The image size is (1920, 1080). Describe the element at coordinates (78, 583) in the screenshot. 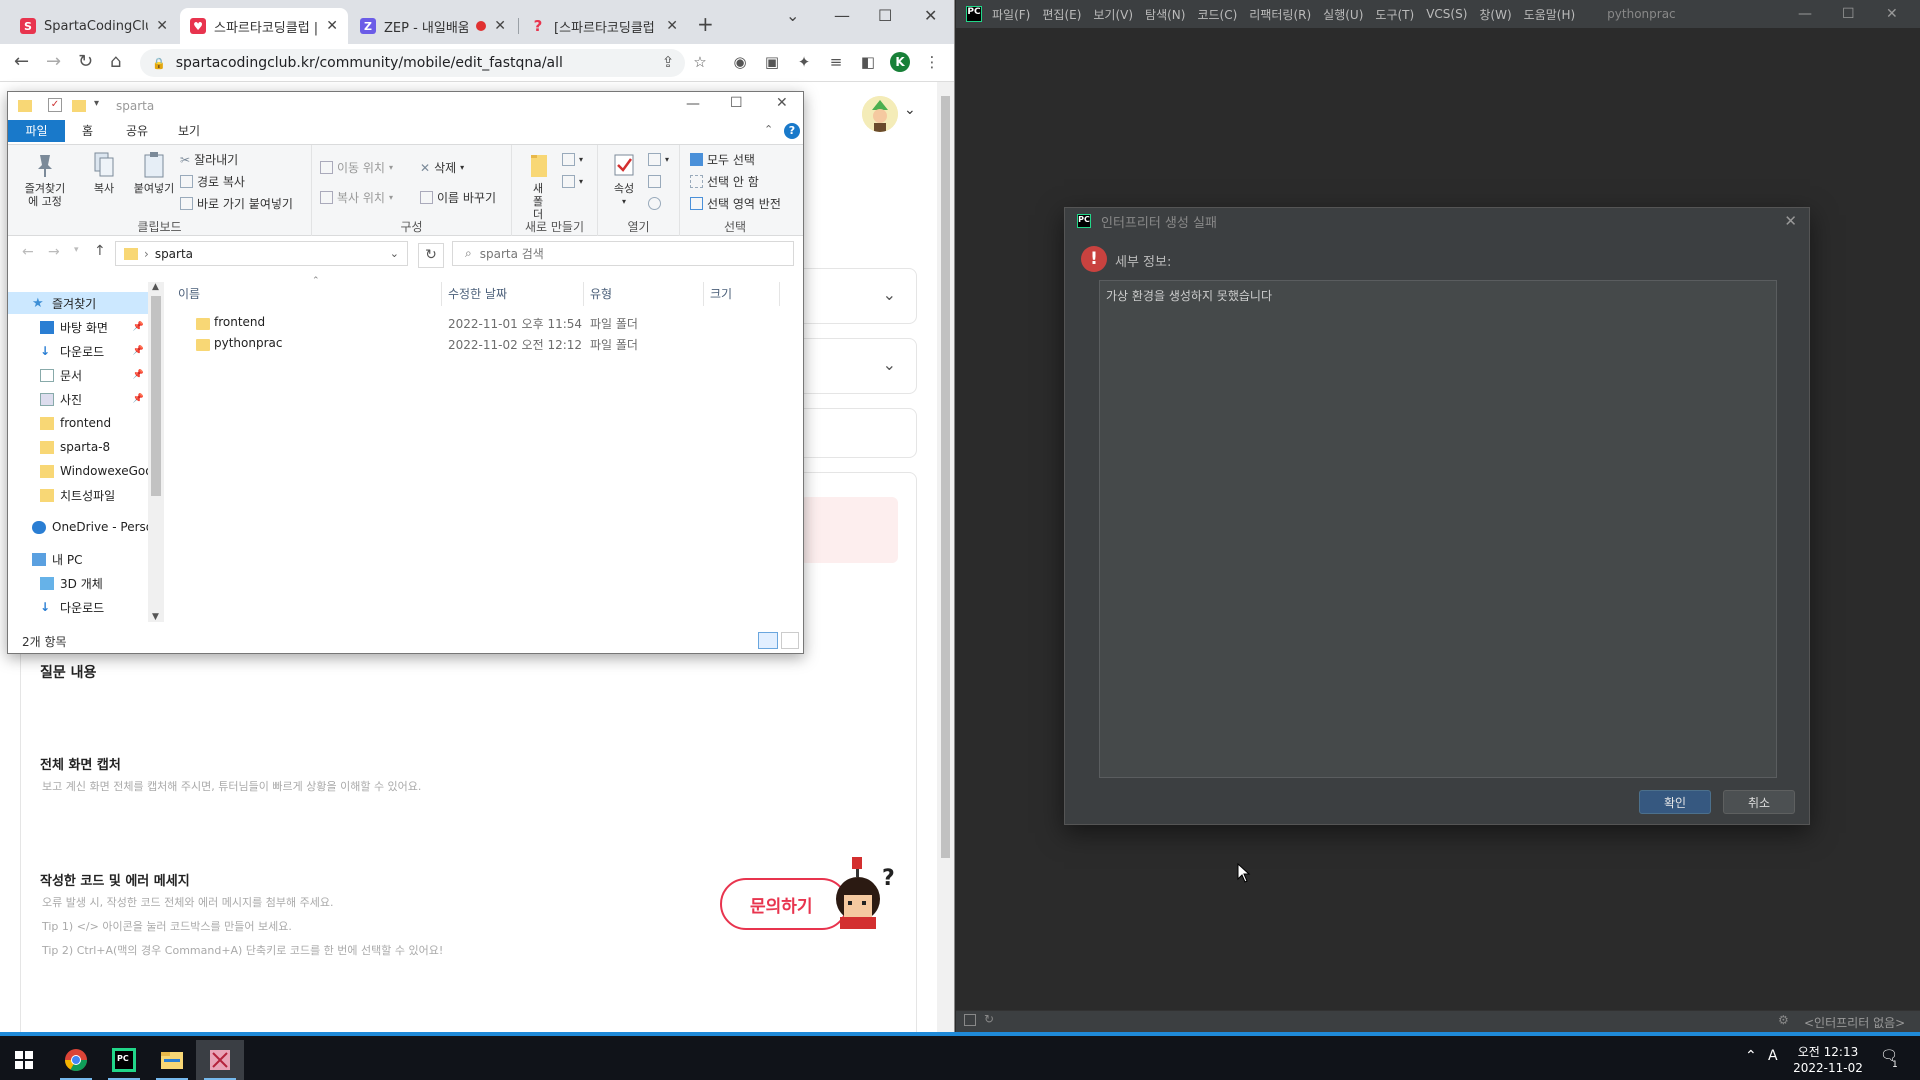

I see `nav-3d-objects: 3D 개체` at that location.